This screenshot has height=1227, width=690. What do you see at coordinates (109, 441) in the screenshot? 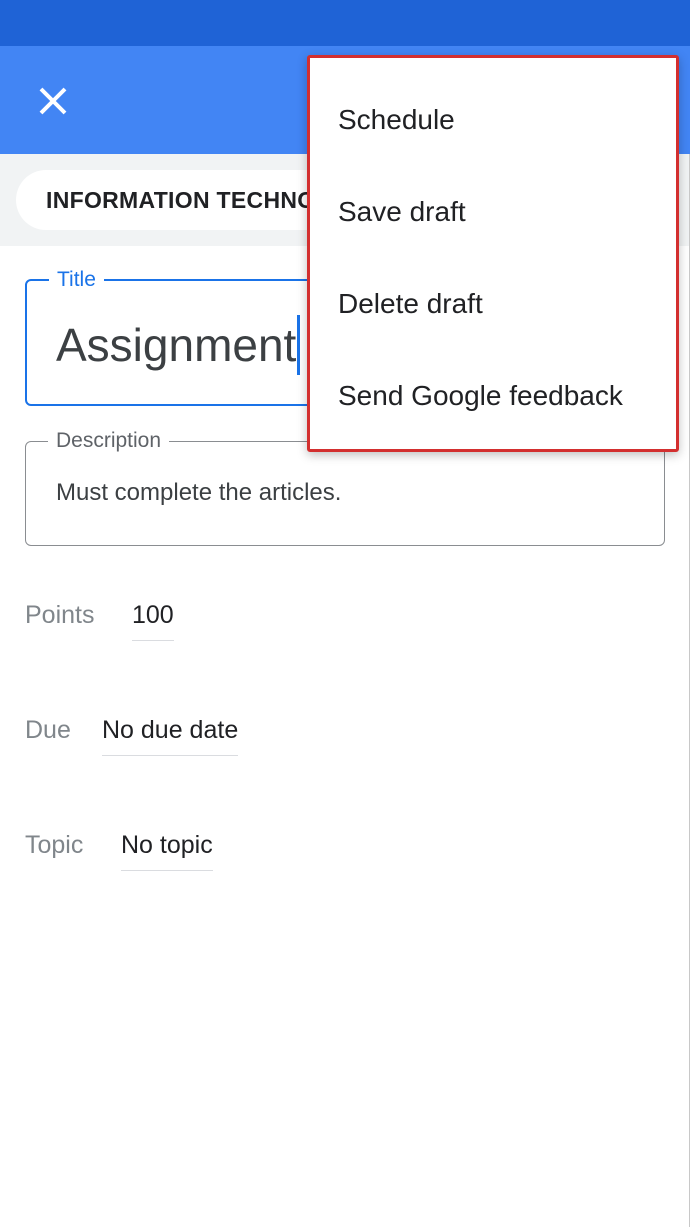
I see `description-label: Description` at bounding box center [109, 441].